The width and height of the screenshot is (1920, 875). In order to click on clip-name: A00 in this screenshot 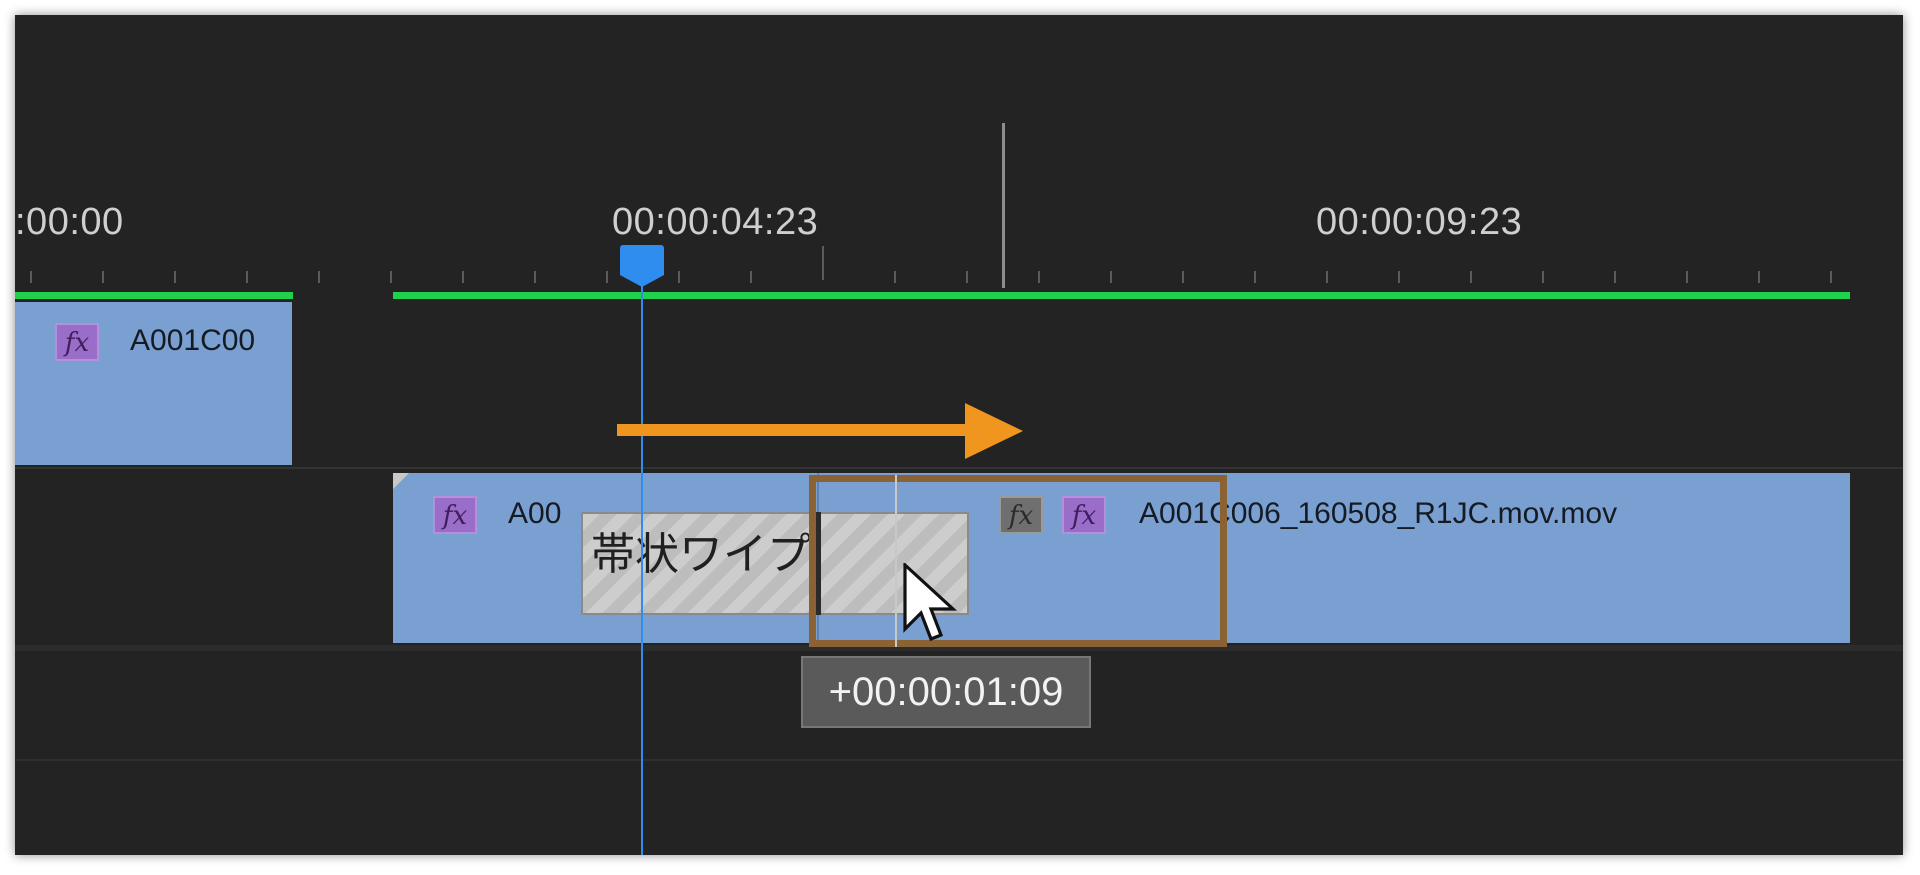, I will do `click(535, 513)`.